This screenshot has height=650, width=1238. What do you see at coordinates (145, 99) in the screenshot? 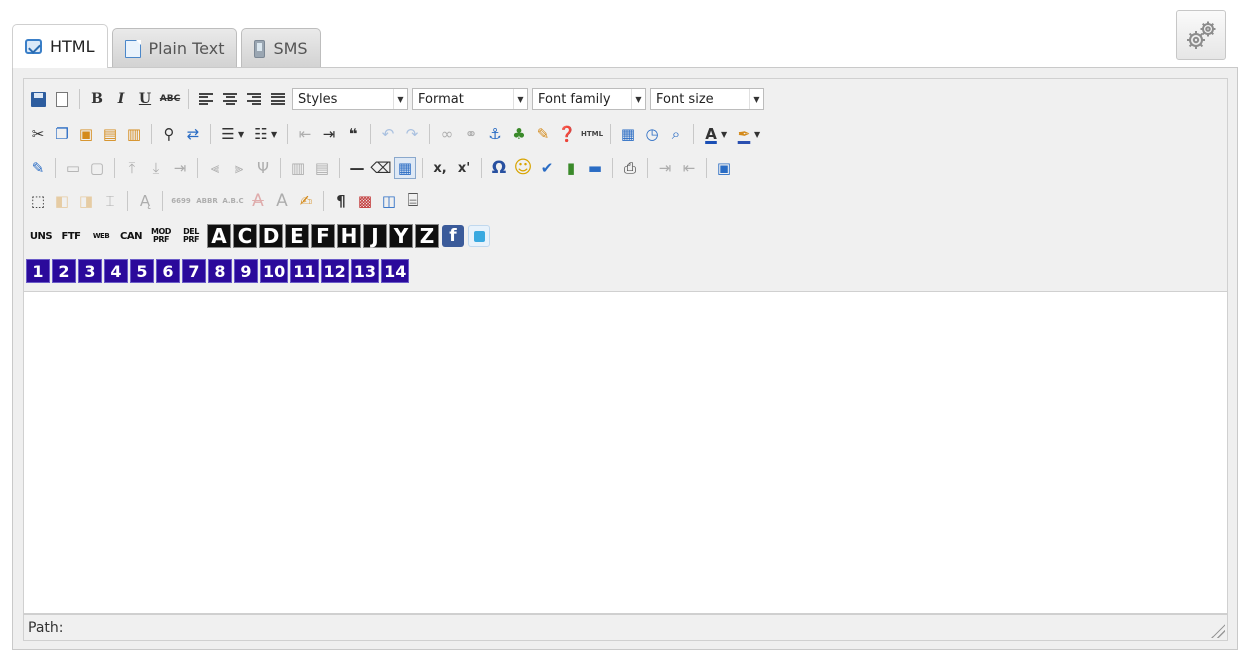
I see `underline-button: U` at bounding box center [145, 99].